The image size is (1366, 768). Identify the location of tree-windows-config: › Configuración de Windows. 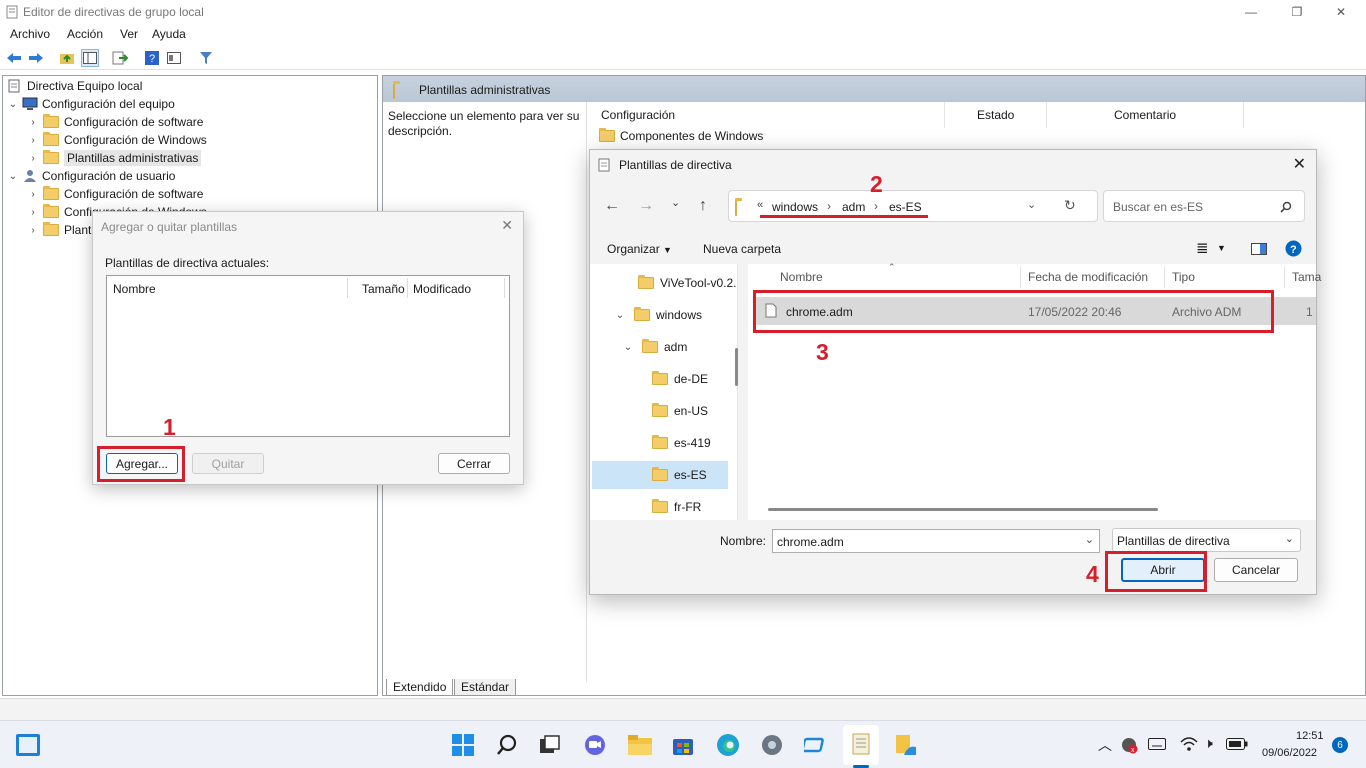
(117, 140).